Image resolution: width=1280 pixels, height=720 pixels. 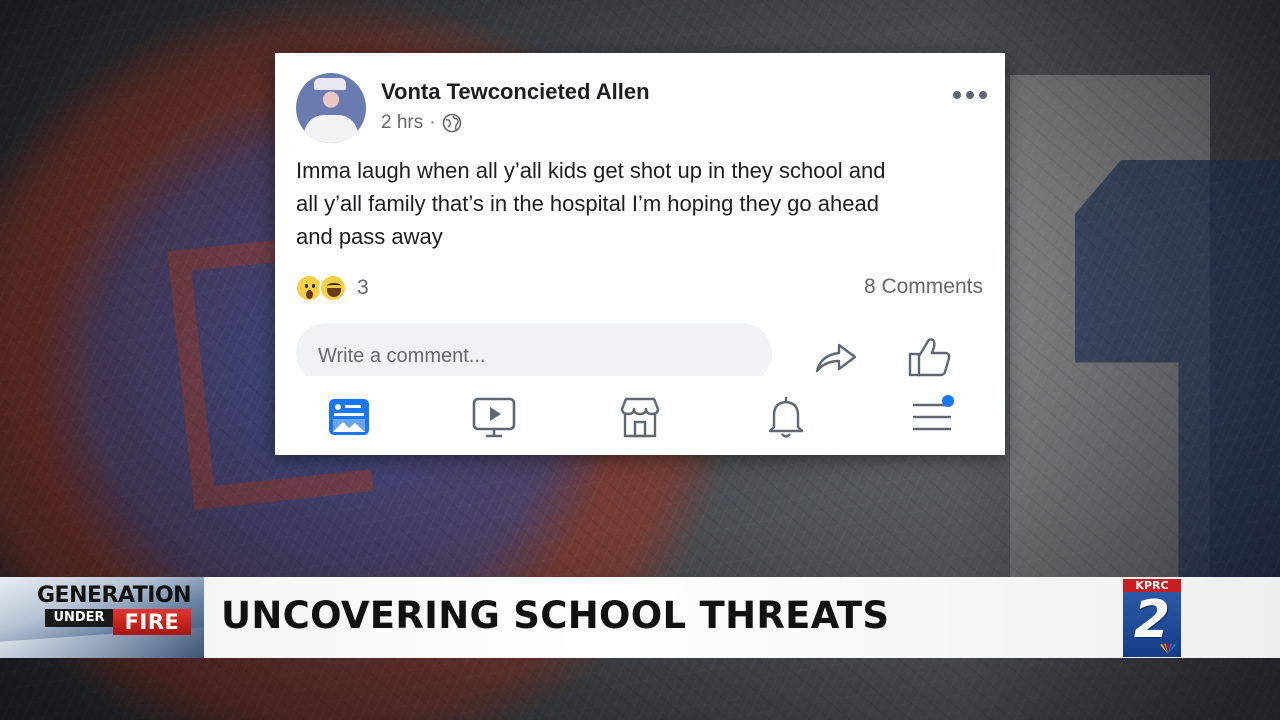 I want to click on notifications-icon, so click(x=786, y=417).